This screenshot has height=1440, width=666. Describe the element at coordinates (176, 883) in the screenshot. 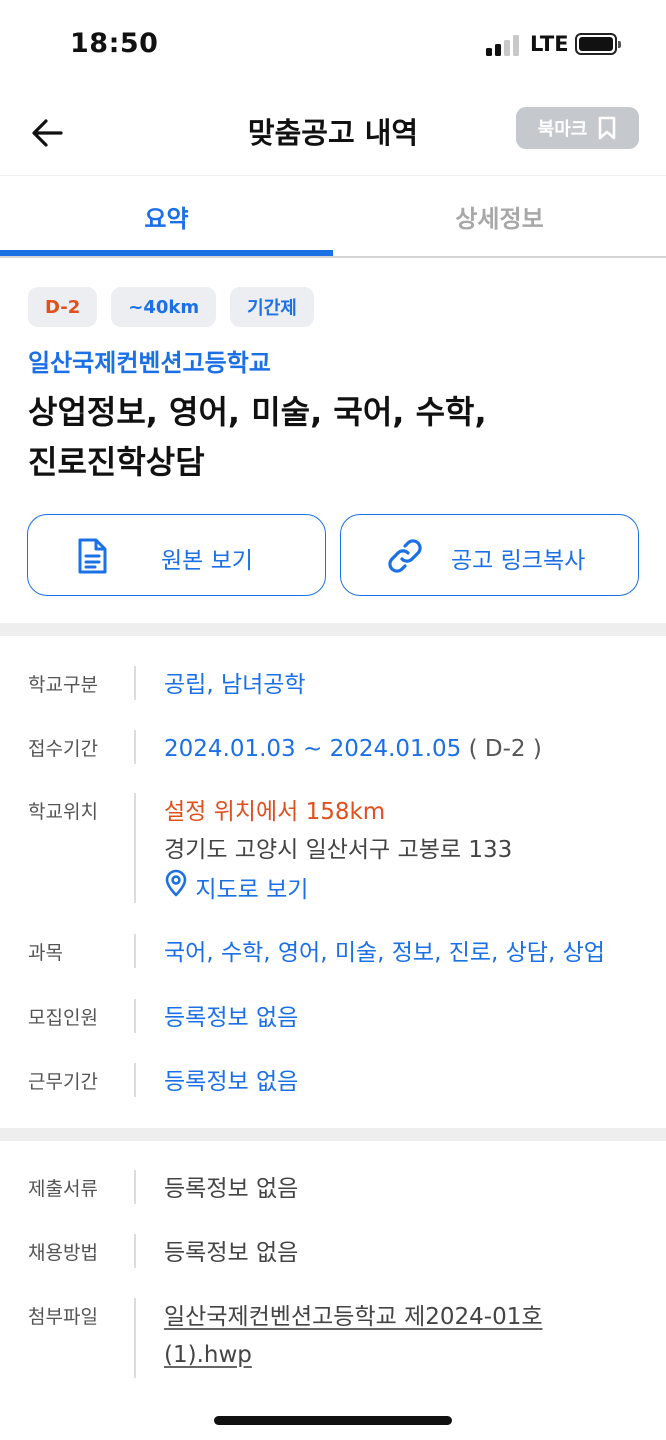

I see `location-pin-icon` at that location.